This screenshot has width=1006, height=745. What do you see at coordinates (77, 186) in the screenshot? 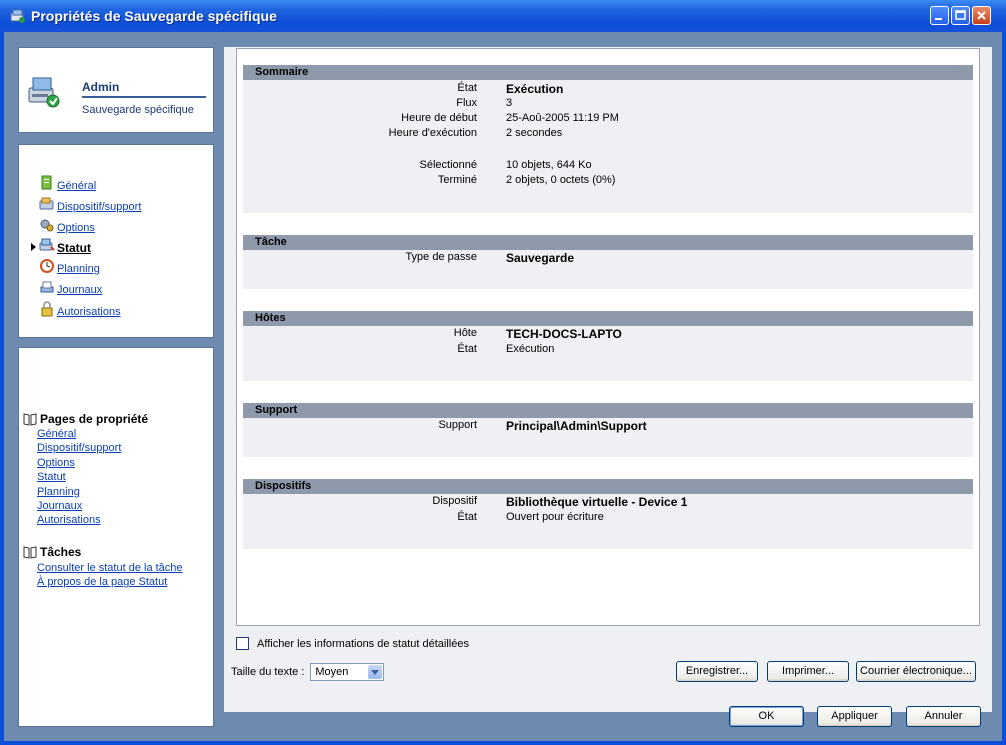
I see `nav-label-general: Général` at bounding box center [77, 186].